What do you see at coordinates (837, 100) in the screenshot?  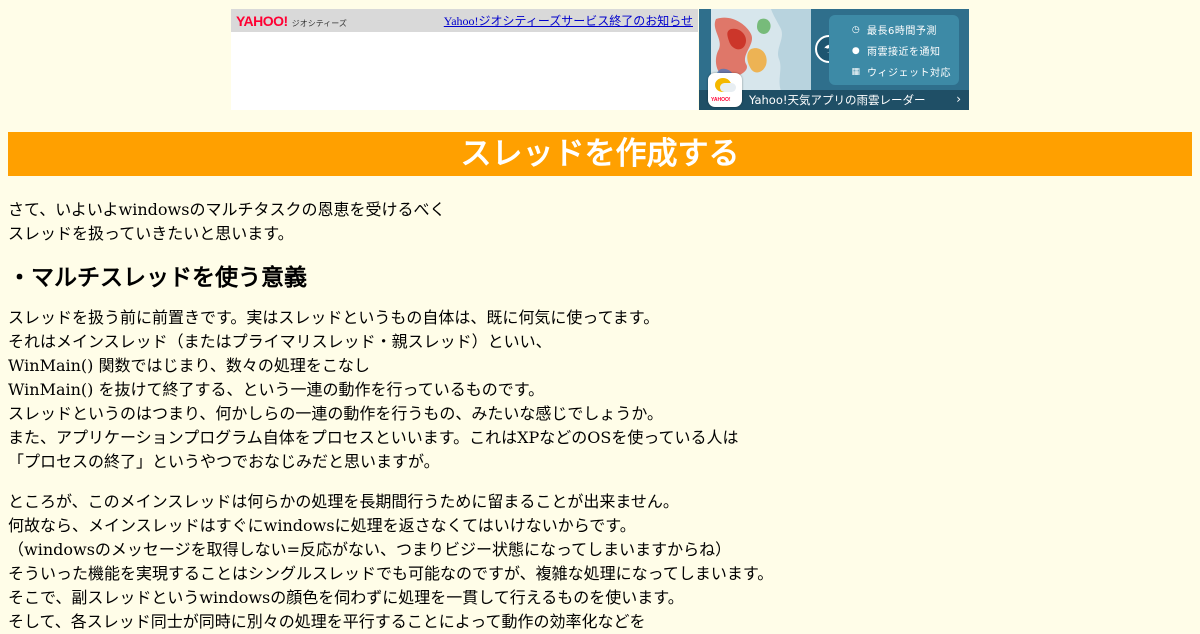 I see `weather-ad-footer-text: Yahoo!天気アプリの雨雲レーダー` at bounding box center [837, 100].